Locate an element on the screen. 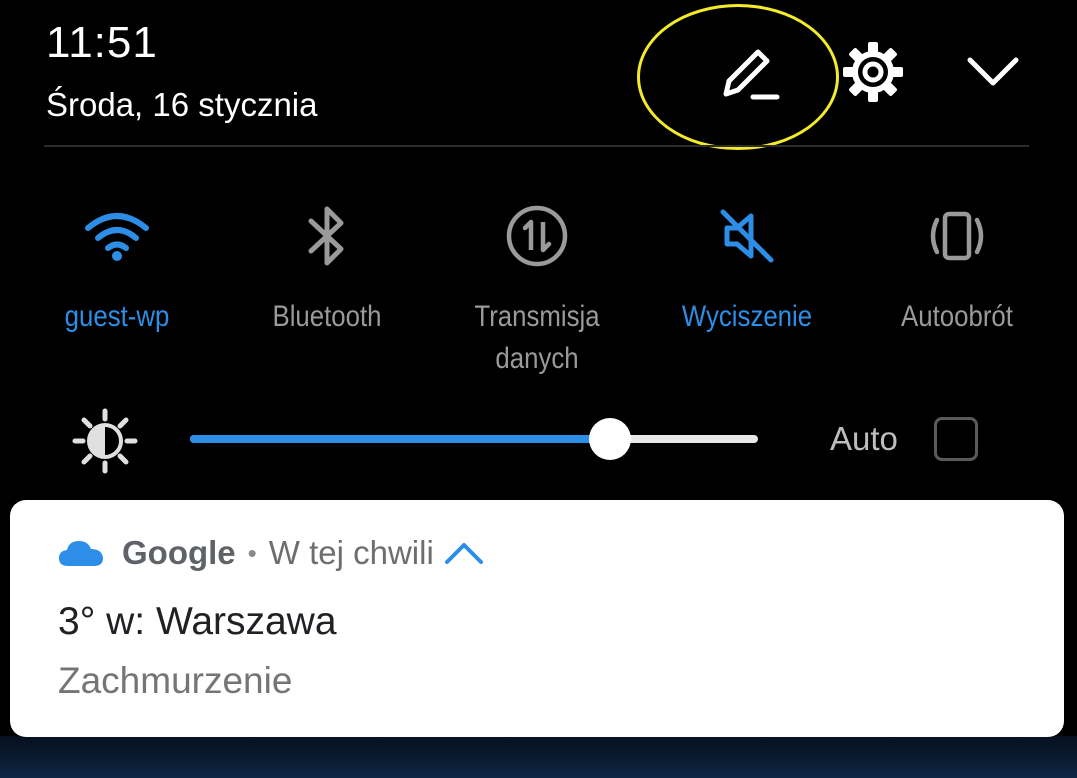 The width and height of the screenshot is (1077, 778). gear-icon is located at coordinates (873, 72).